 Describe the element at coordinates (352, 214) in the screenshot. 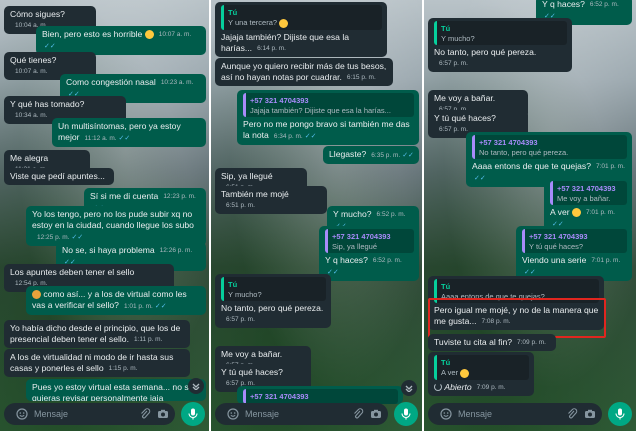

I see `message-text: Y mucho?` at that location.